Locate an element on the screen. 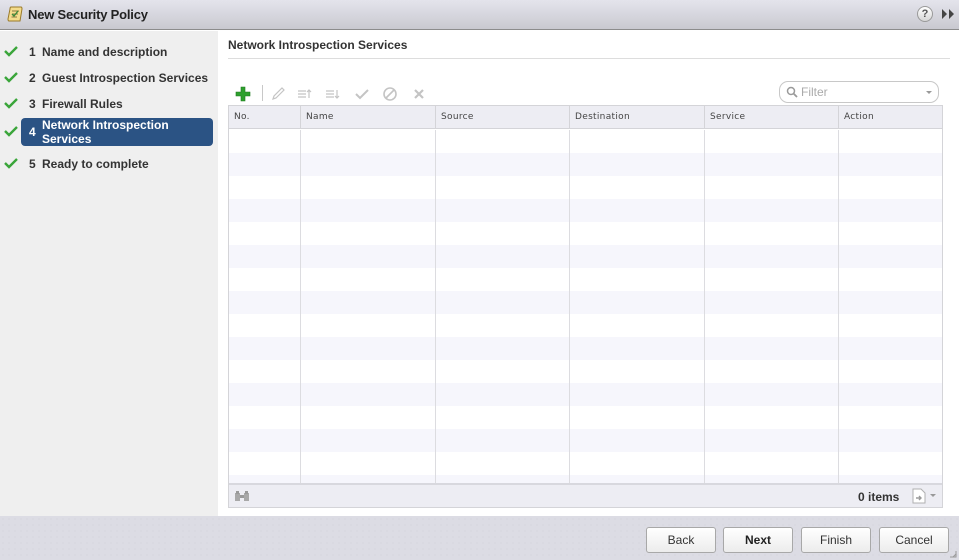 This screenshot has height=560, width=959. pencil-icon is located at coordinates (278, 94).